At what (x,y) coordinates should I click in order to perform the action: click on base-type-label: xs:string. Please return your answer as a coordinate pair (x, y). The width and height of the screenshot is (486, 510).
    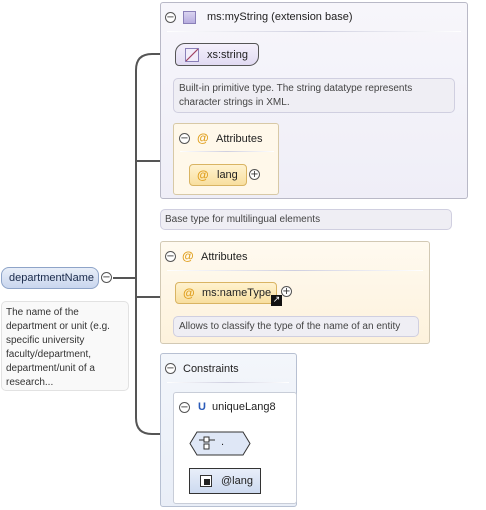
    Looking at the image, I should click on (227, 55).